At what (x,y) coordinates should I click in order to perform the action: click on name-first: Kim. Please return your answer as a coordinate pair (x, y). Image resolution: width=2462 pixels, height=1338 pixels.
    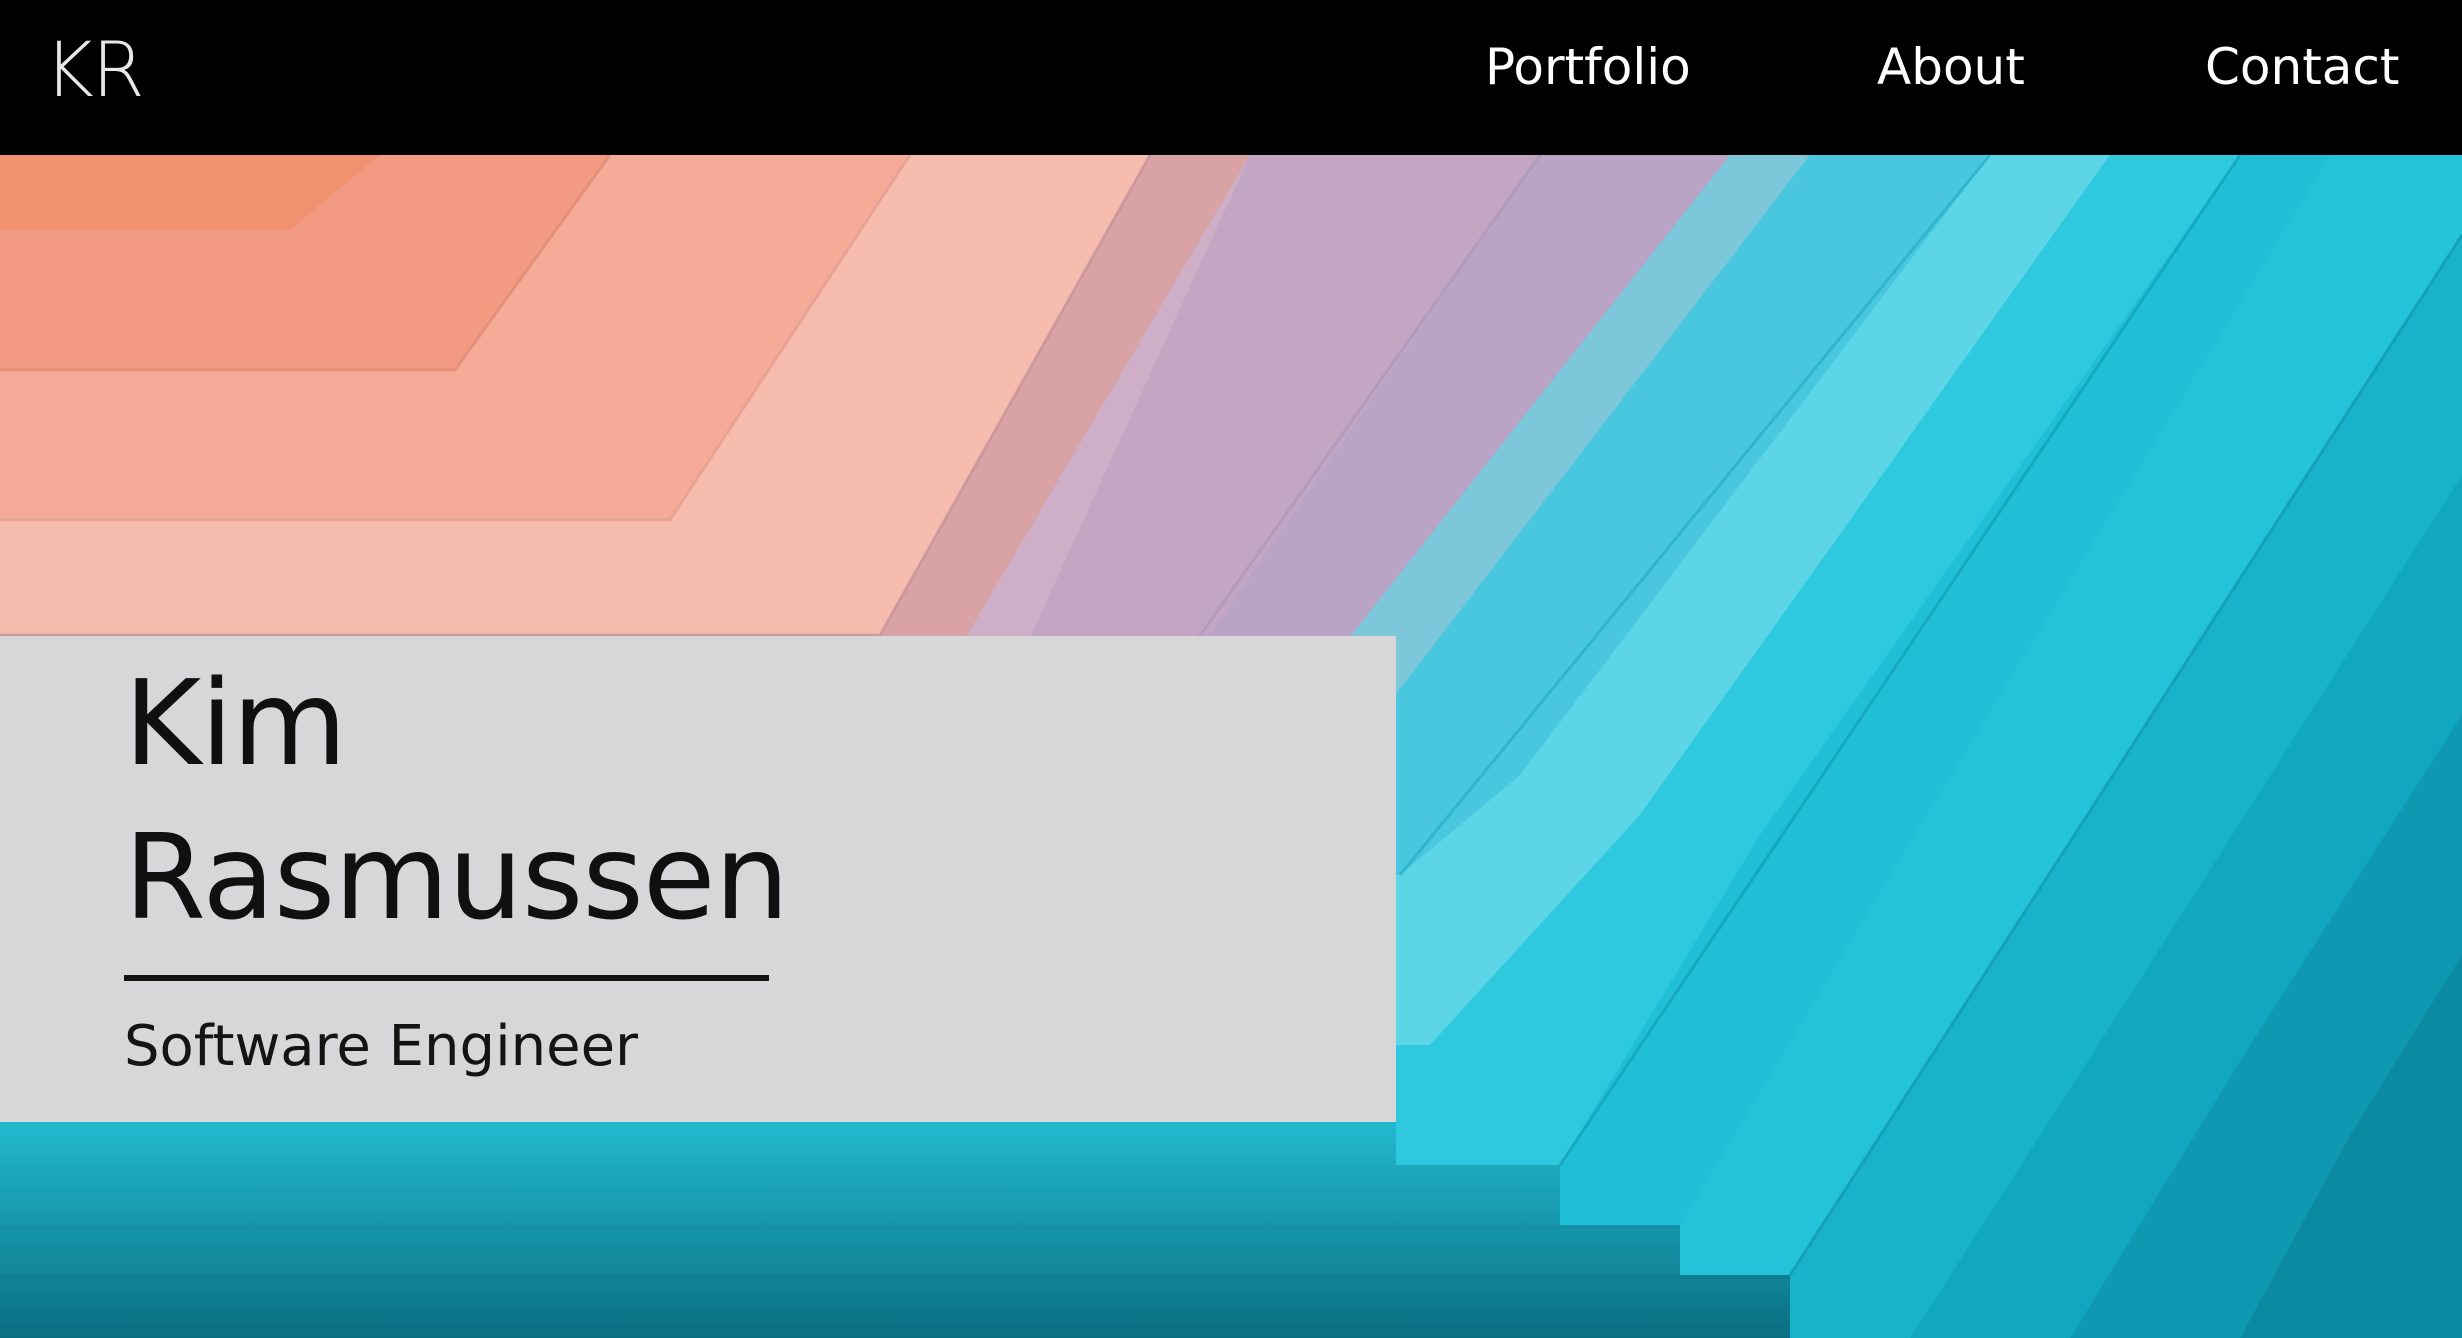
    Looking at the image, I should click on (235, 723).